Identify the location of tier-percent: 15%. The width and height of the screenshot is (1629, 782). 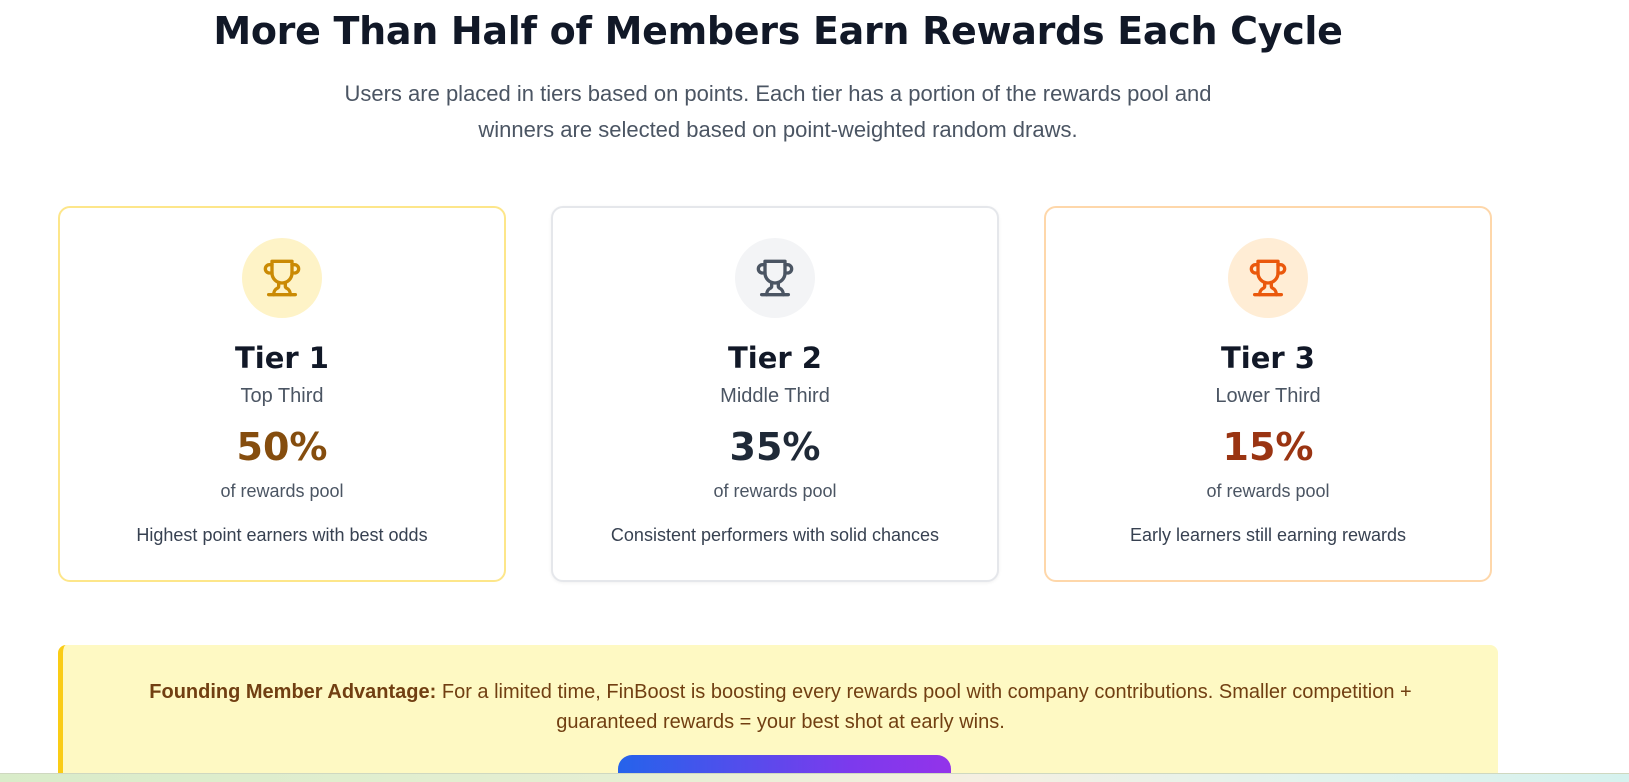
(1268, 447).